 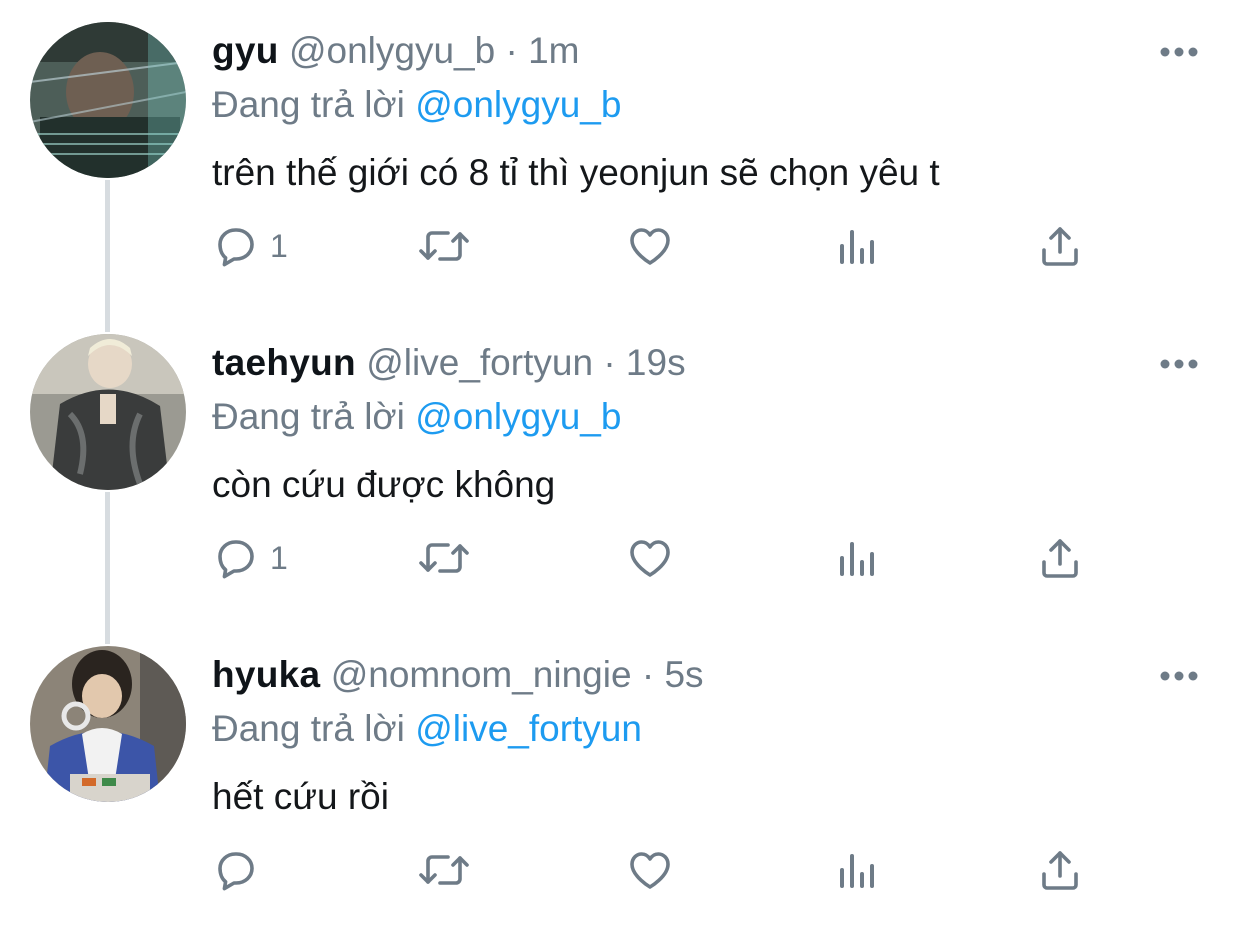 I want to click on tweet-header: taehyun @live_fortyun · 19s, so click(x=449, y=363).